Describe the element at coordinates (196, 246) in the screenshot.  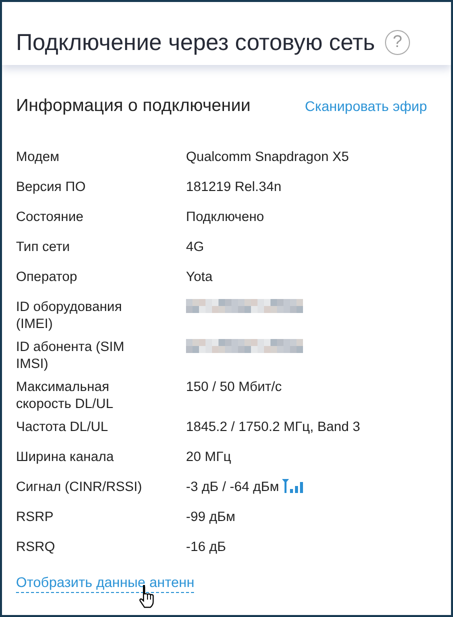
I see `row-value: 4G` at that location.